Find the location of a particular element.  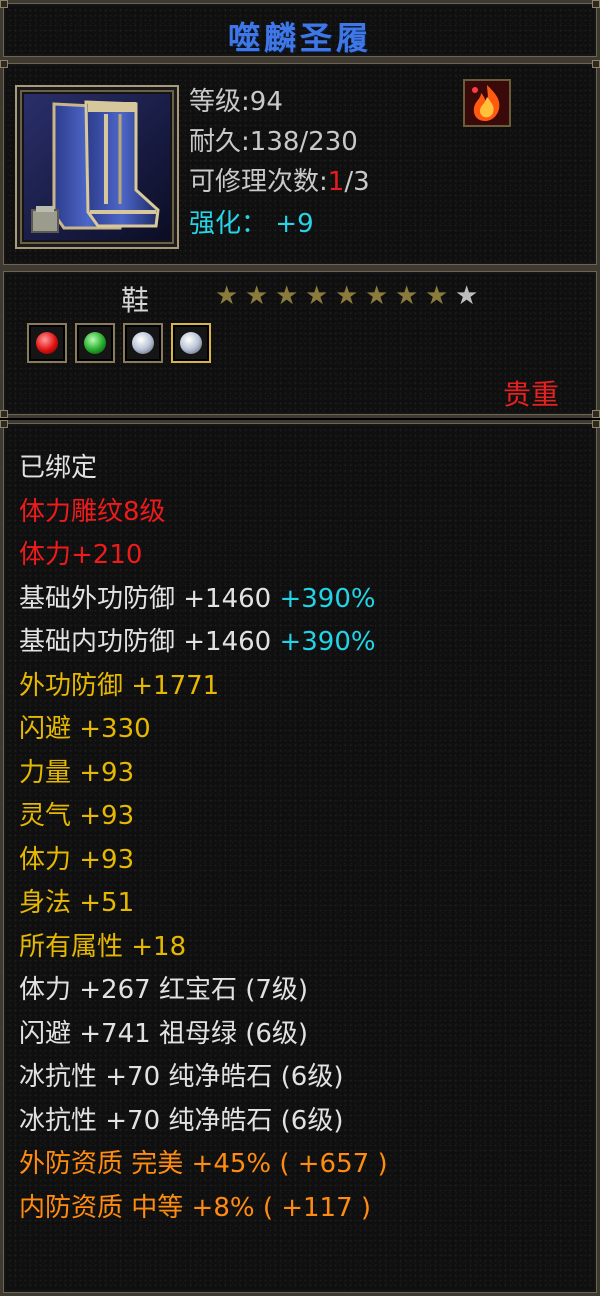

attribute-line: 体力+210 is located at coordinates (80, 555).